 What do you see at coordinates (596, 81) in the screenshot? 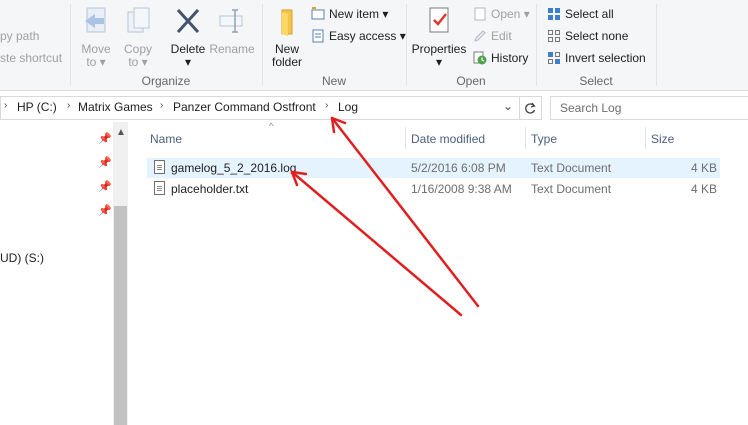
I see `select-group-label: Select` at bounding box center [596, 81].